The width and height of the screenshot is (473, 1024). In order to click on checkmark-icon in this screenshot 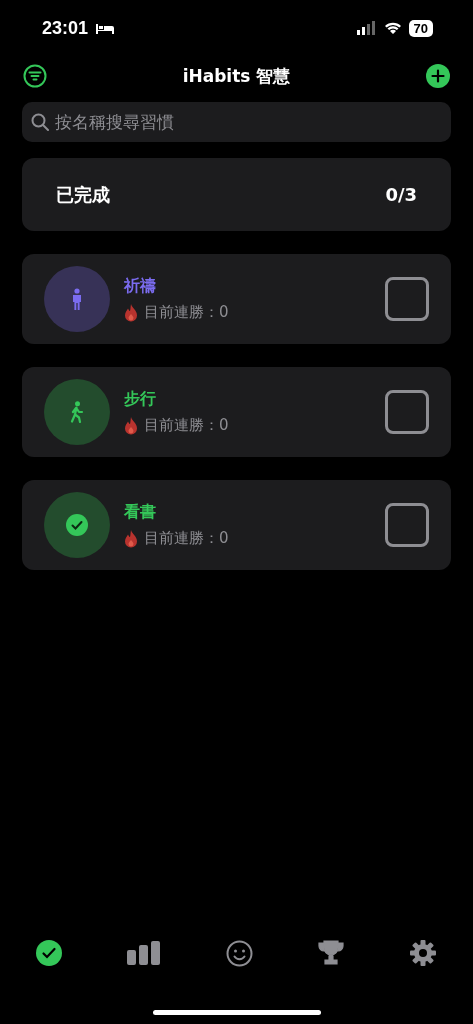, I will do `click(77, 525)`.